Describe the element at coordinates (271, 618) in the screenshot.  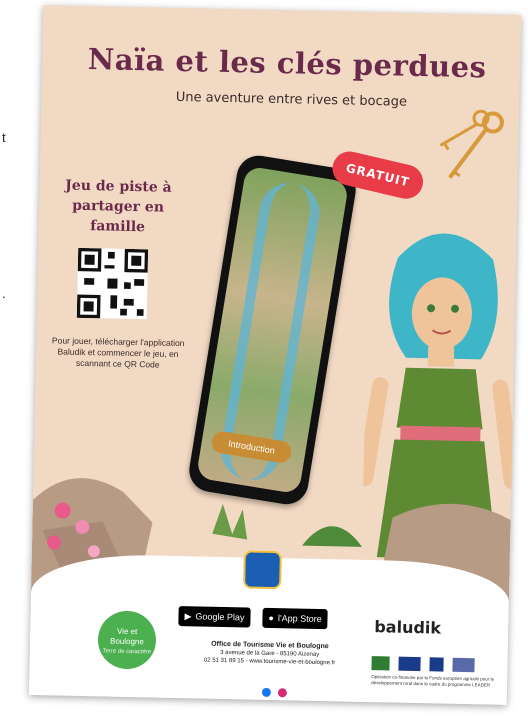
I see `apple-icon: ●` at that location.